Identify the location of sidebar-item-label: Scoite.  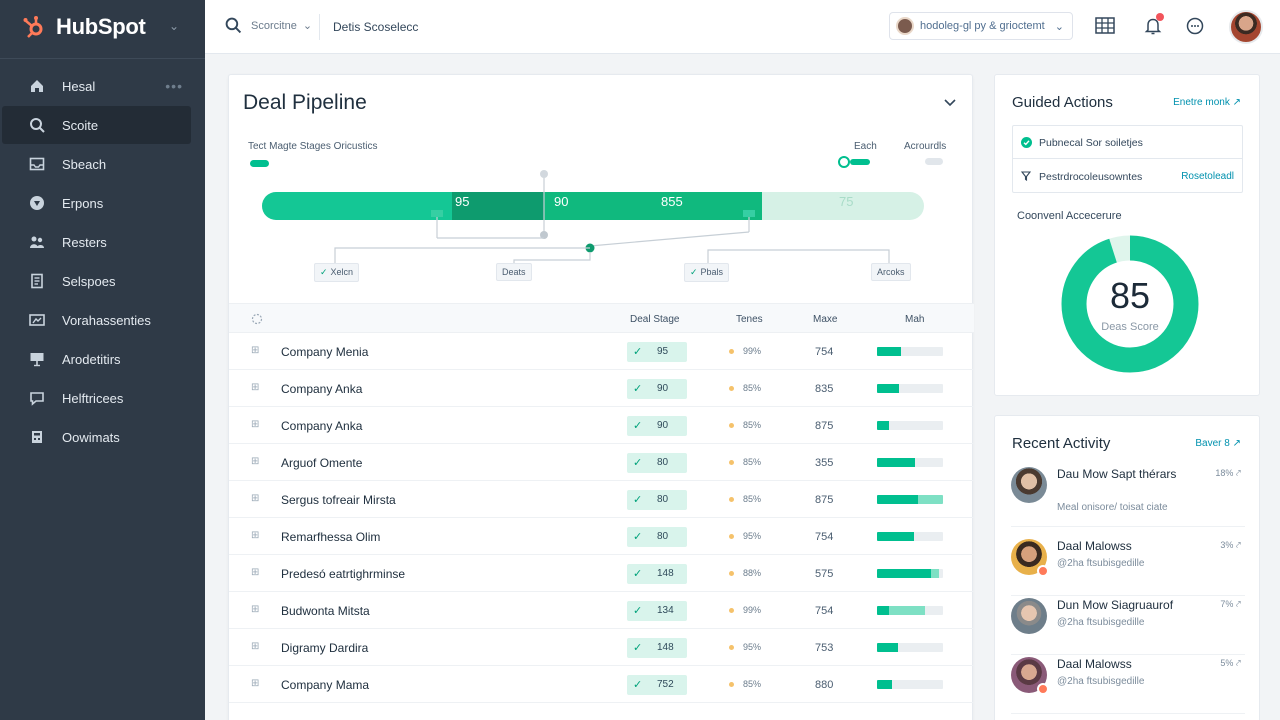
(80, 125).